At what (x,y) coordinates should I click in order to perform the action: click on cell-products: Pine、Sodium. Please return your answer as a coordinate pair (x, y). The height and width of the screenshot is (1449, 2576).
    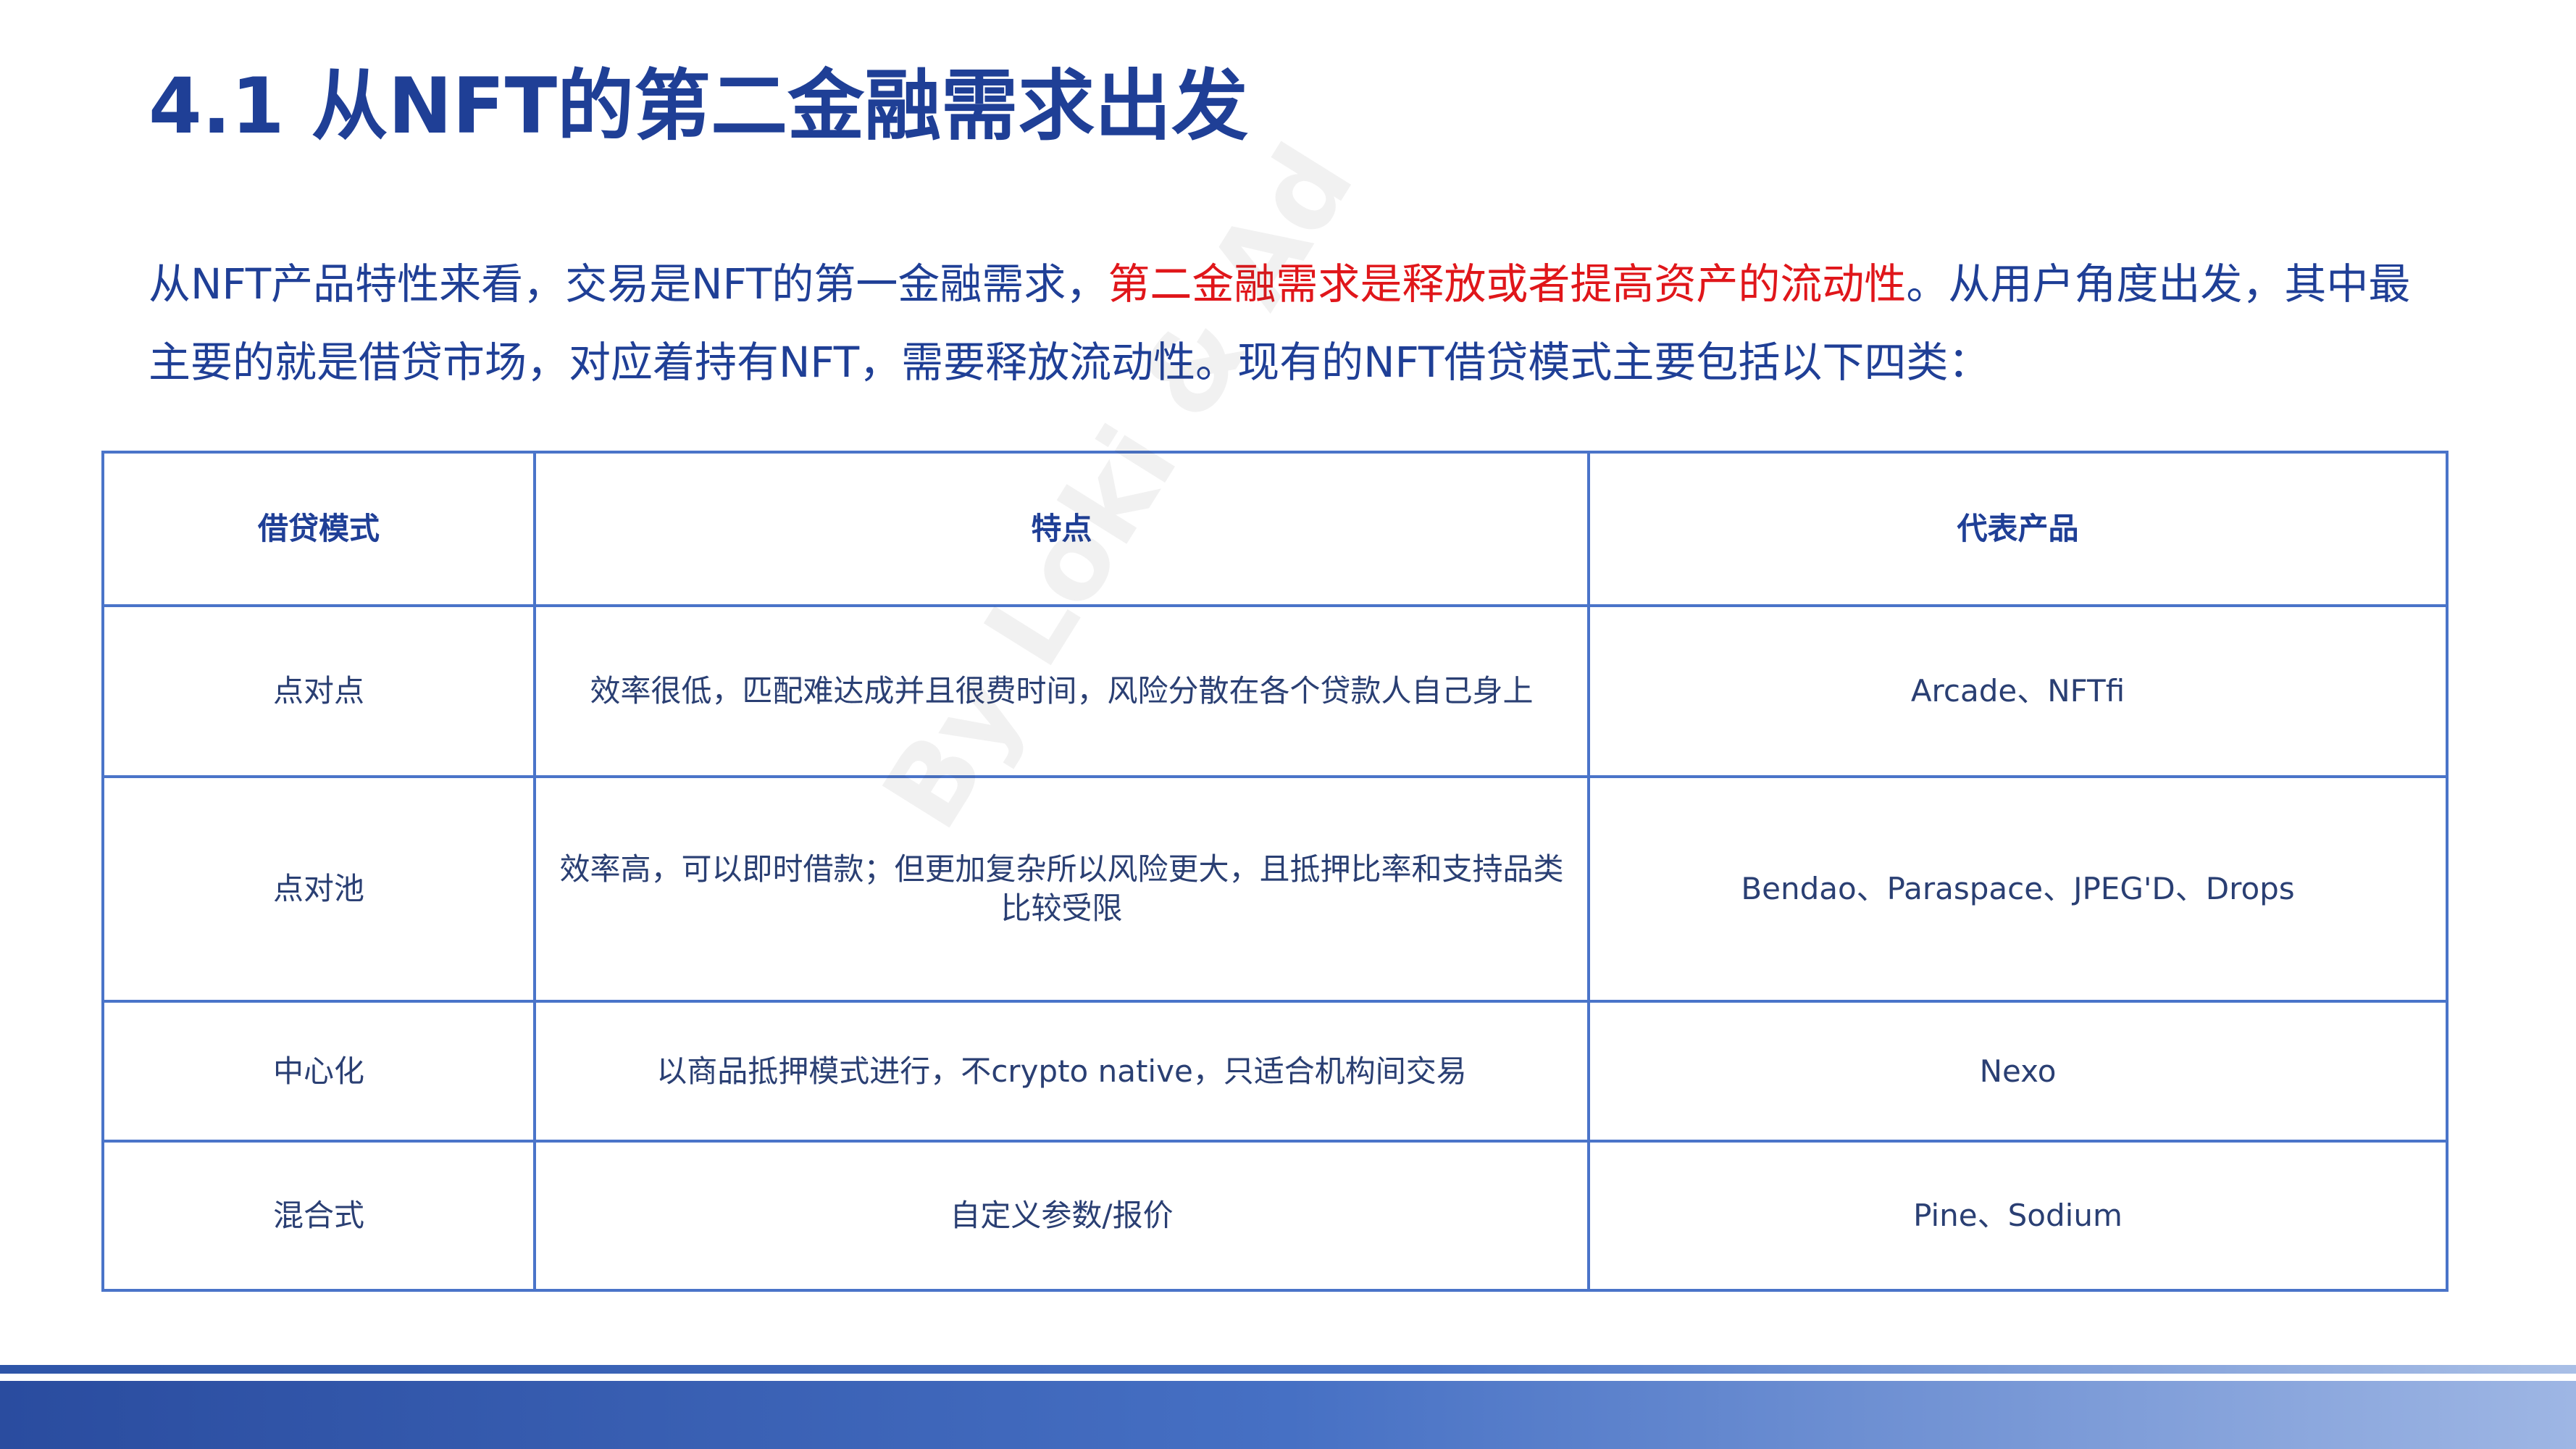
    Looking at the image, I should click on (2018, 1216).